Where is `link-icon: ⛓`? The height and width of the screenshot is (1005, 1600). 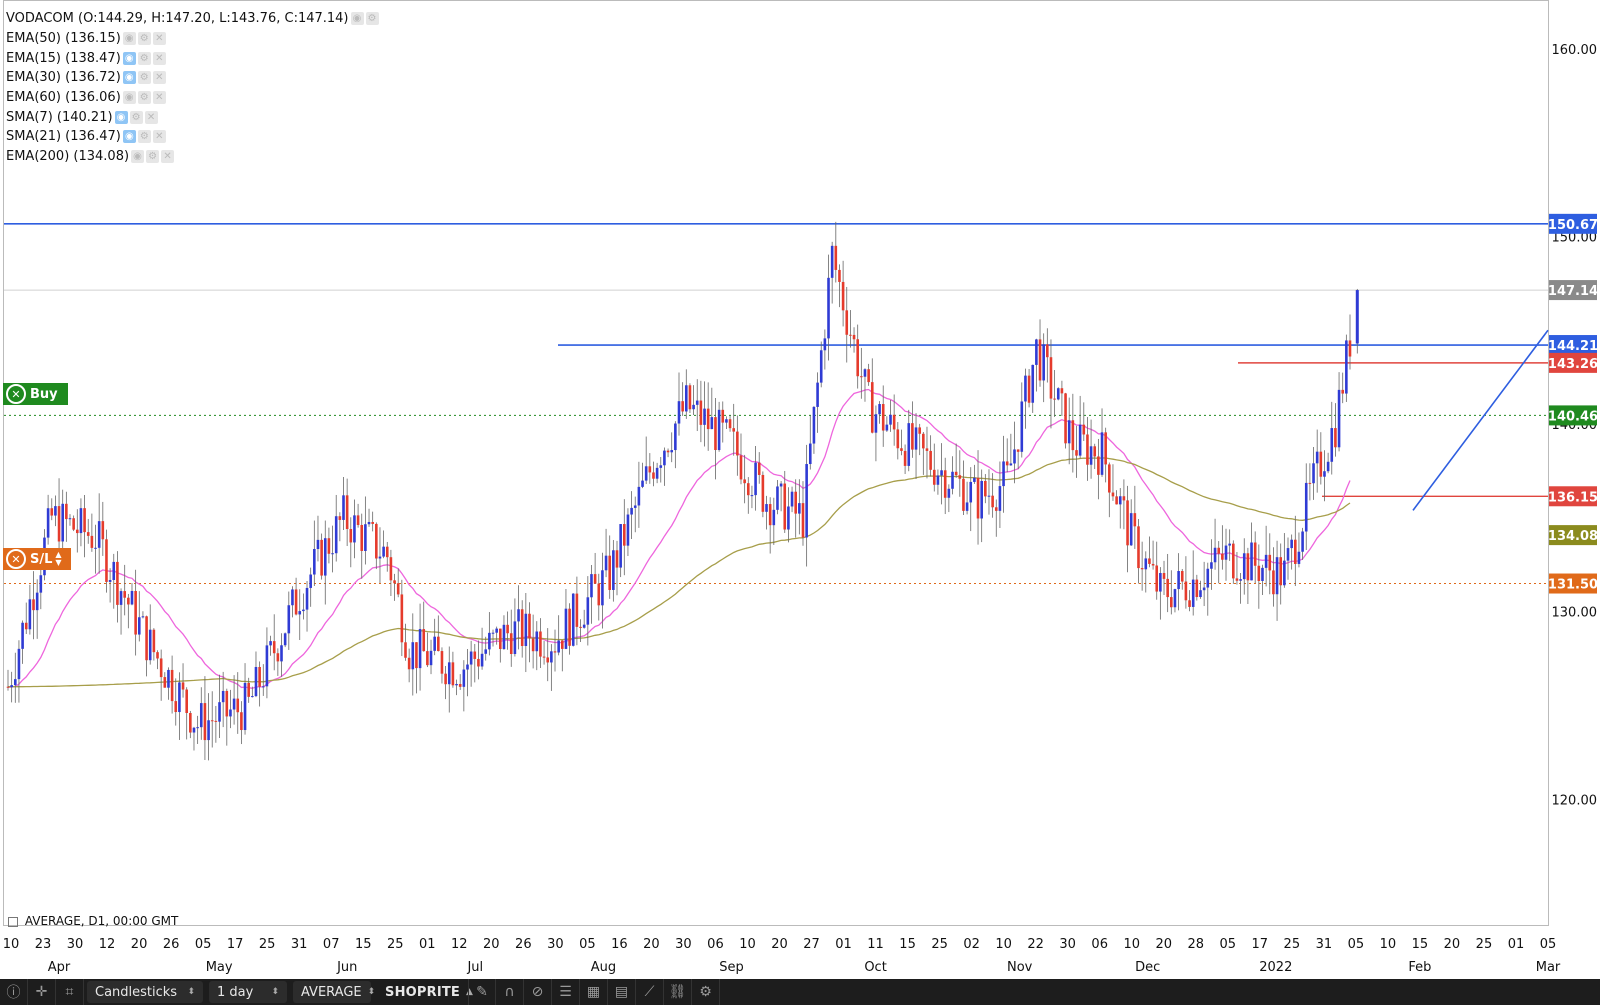
link-icon: ⛓ is located at coordinates (678, 992).